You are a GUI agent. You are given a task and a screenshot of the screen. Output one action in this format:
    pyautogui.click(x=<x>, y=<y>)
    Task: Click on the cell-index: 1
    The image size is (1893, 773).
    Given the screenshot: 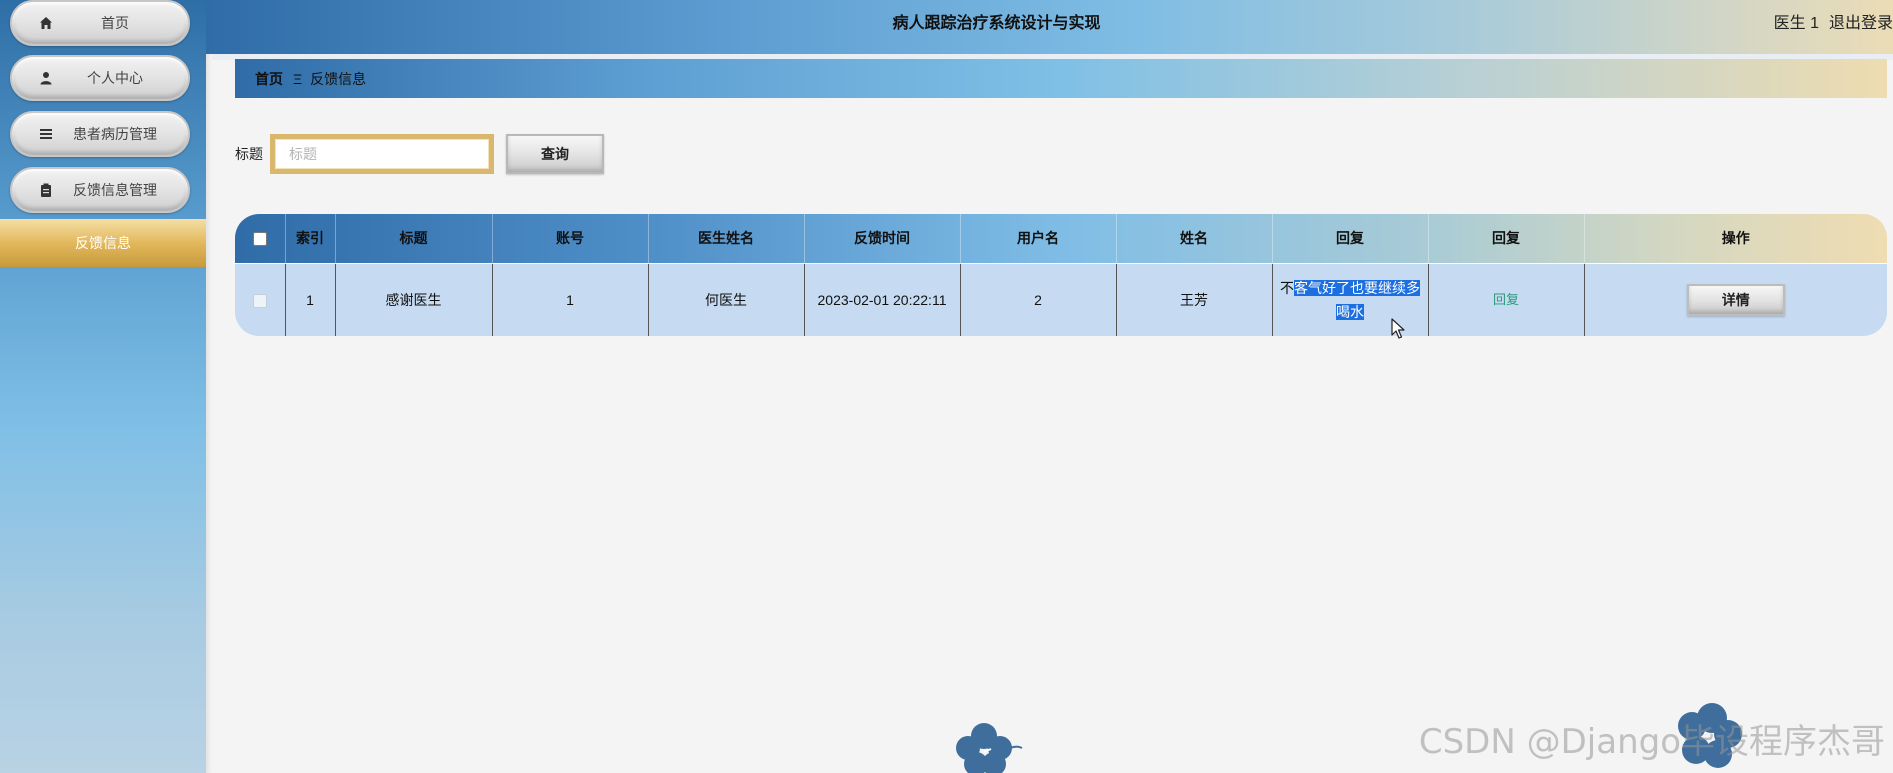 What is the action you would take?
    pyautogui.click(x=310, y=299)
    